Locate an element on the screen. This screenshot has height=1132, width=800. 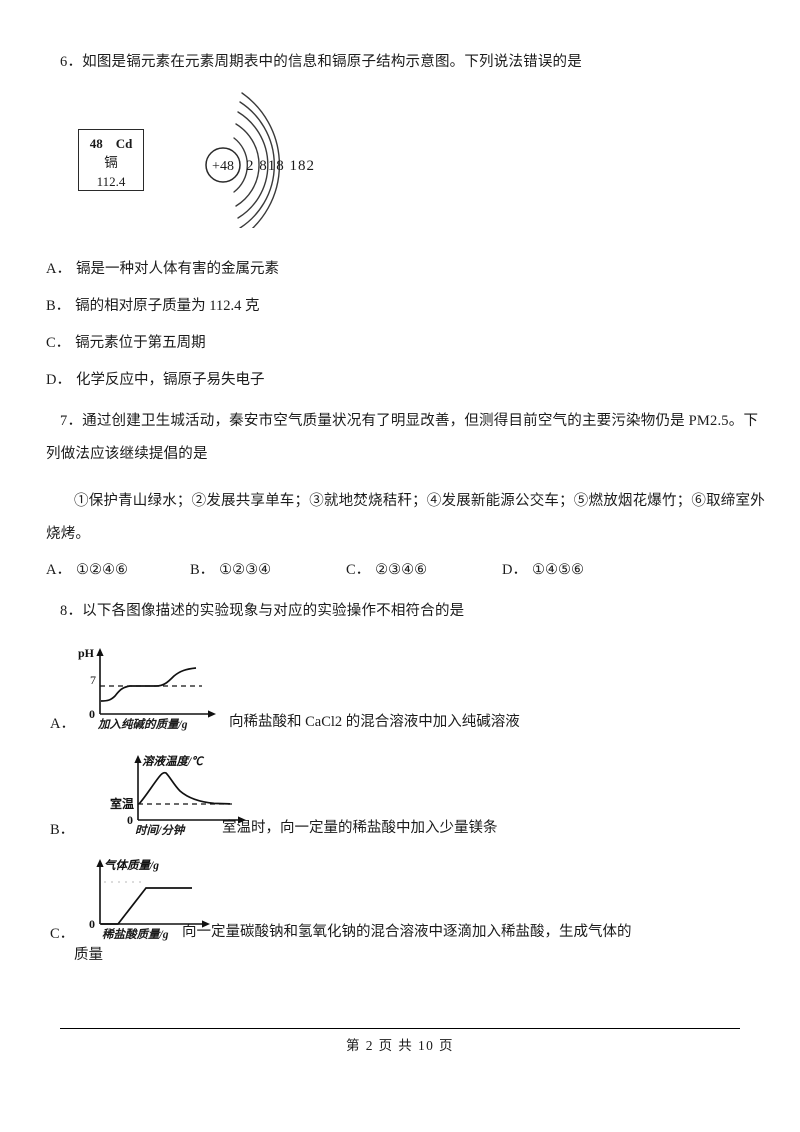
question-7-items-line-2: 烧烤。 is located at coordinates (68, 534).